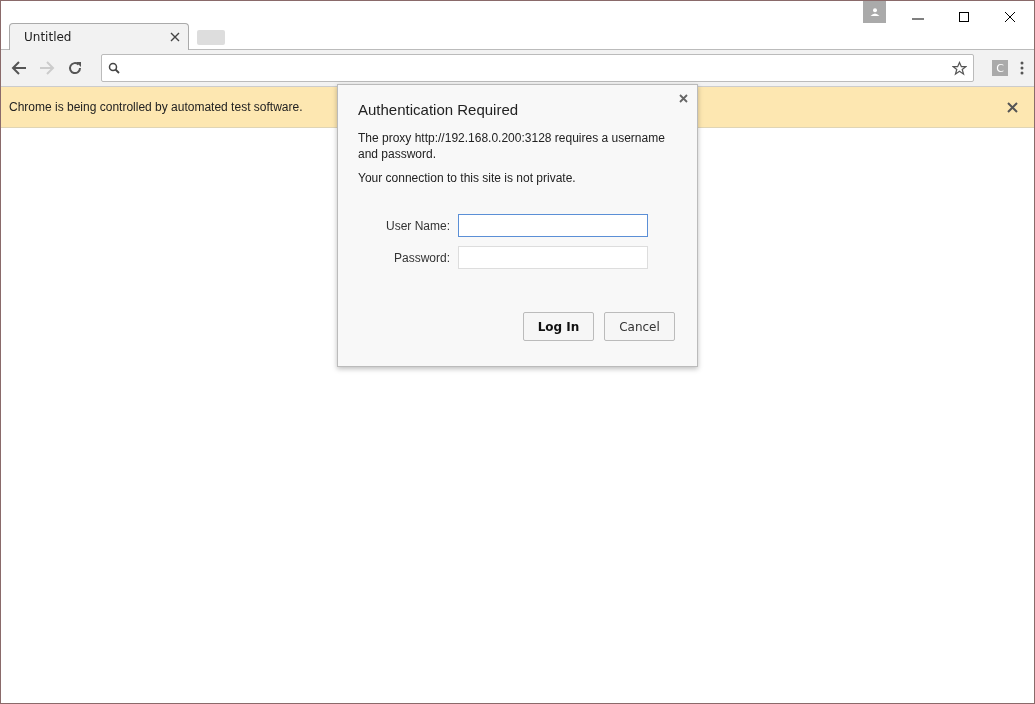  Describe the element at coordinates (417, 225) in the screenshot. I see `field-label: User Name:` at that location.